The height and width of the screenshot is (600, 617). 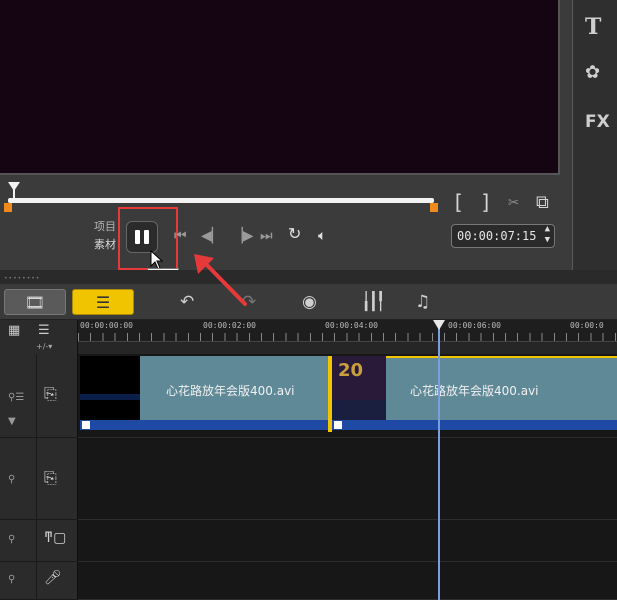 I want to click on clip-thumbnail: 20, so click(x=359, y=388).